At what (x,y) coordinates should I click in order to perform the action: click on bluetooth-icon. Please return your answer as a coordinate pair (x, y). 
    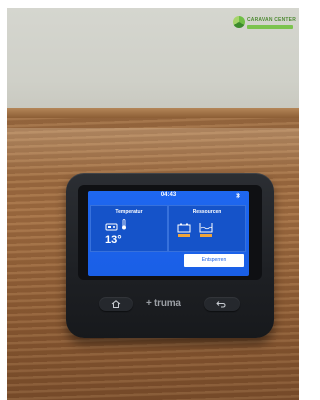
    Looking at the image, I should click on (238, 195).